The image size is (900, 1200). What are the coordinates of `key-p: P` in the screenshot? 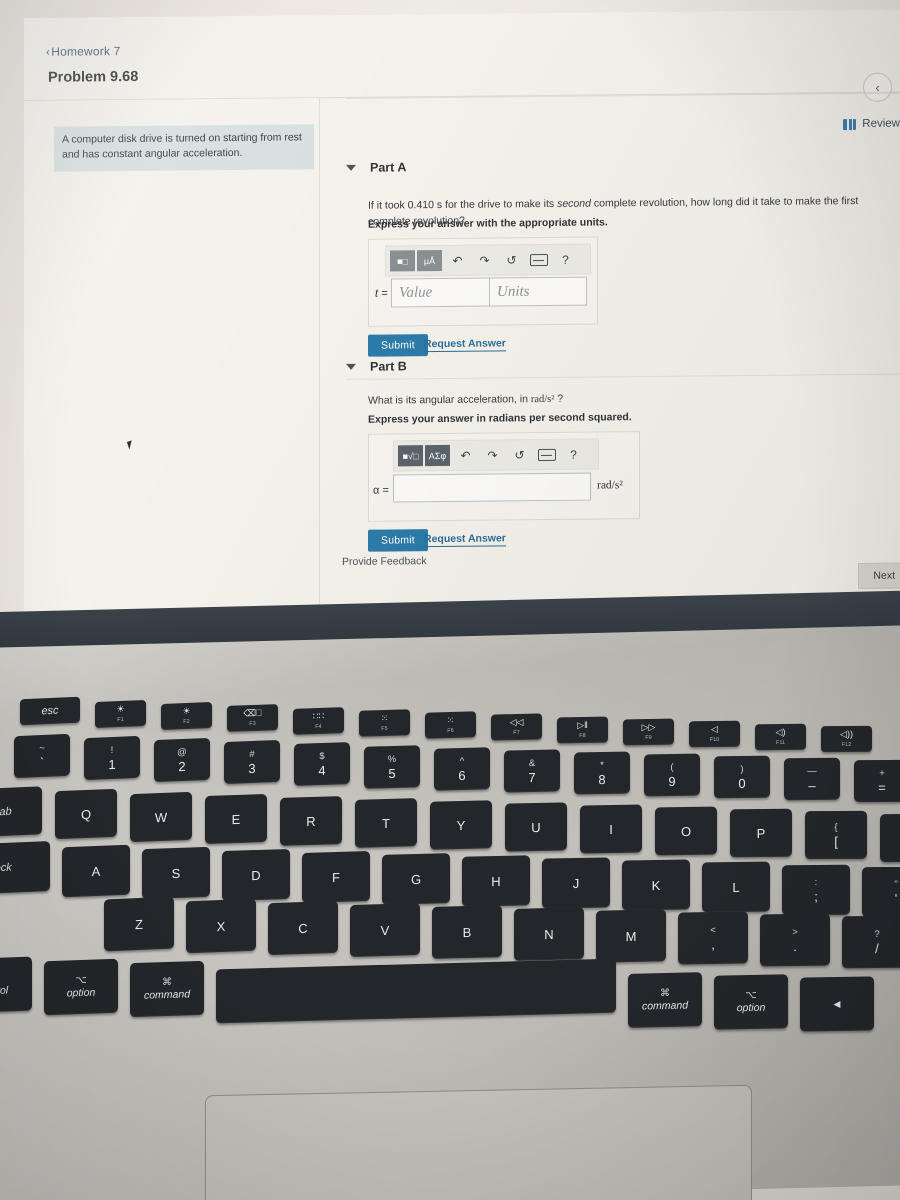 It's located at (761, 833).